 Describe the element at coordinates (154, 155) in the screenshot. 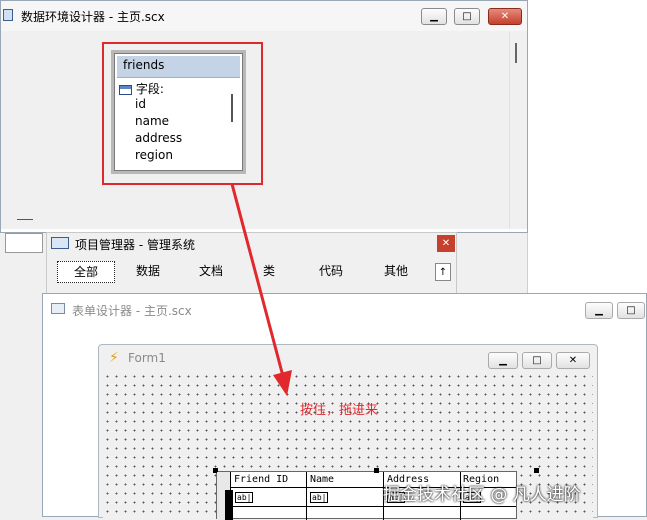

I see `field-item-region: region` at that location.